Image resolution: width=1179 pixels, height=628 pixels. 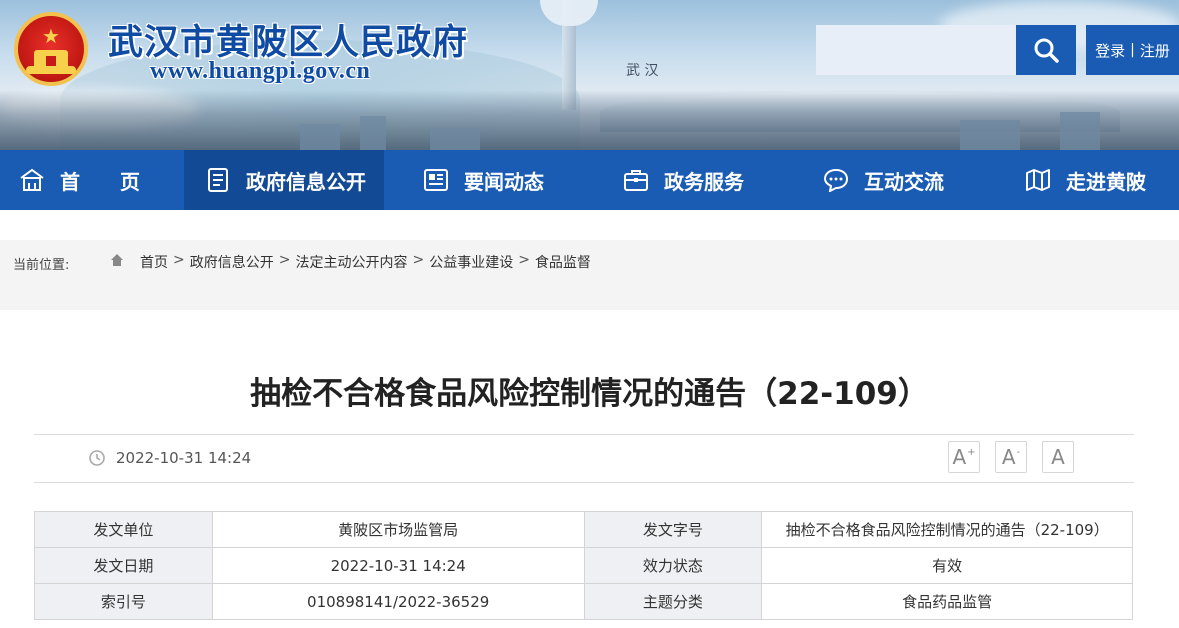 I want to click on breadcrumb-home: 首页, so click(x=154, y=262).